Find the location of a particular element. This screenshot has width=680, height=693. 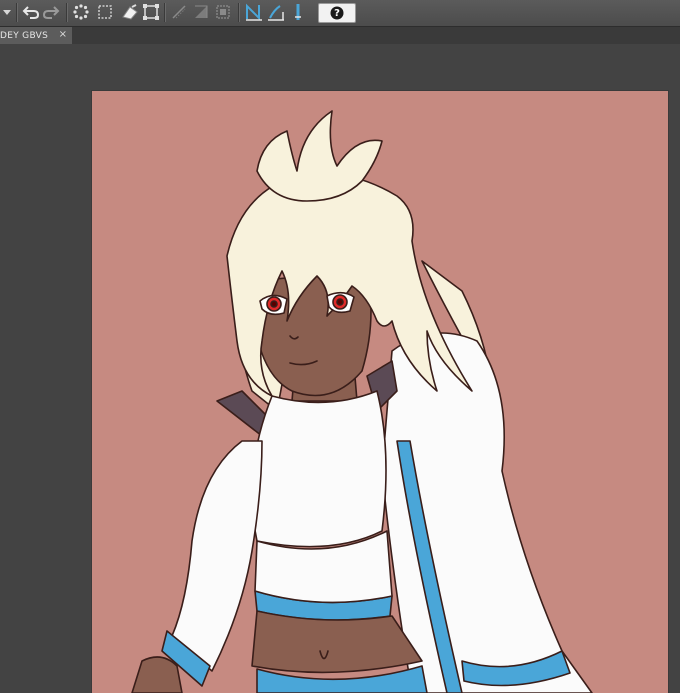

command-toolbar: ? is located at coordinates (340, 13).